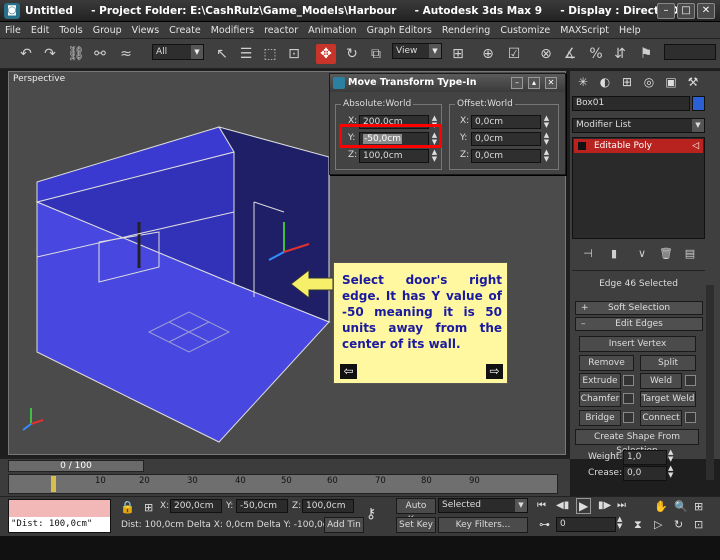  What do you see at coordinates (666, 11) in the screenshot?
I see `minimize-button: –` at bounding box center [666, 11].